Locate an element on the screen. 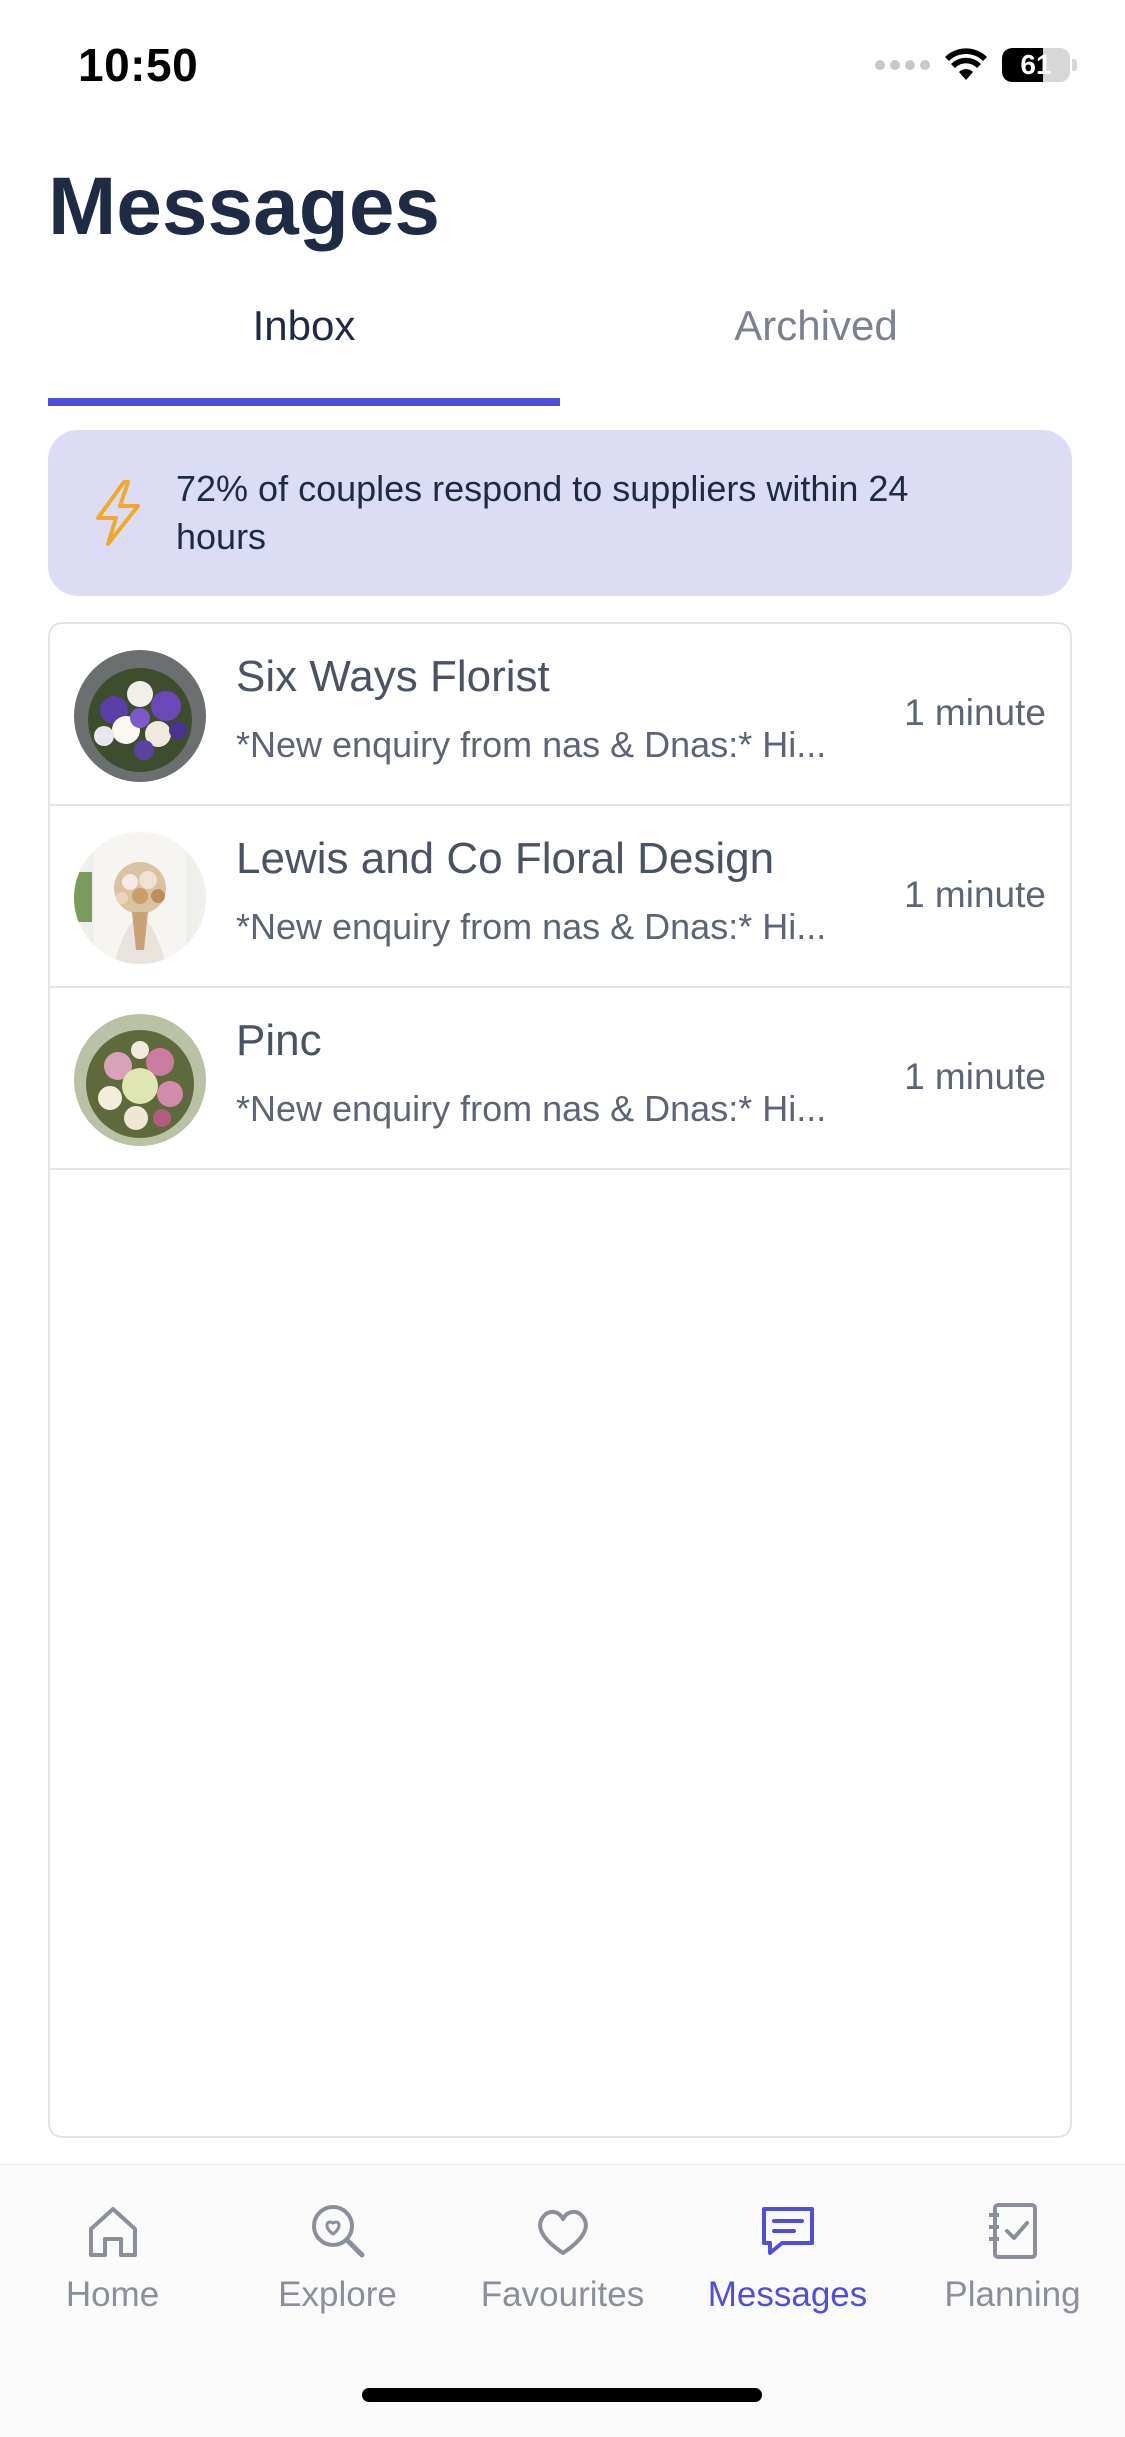  home-indicator is located at coordinates (562, 2395).